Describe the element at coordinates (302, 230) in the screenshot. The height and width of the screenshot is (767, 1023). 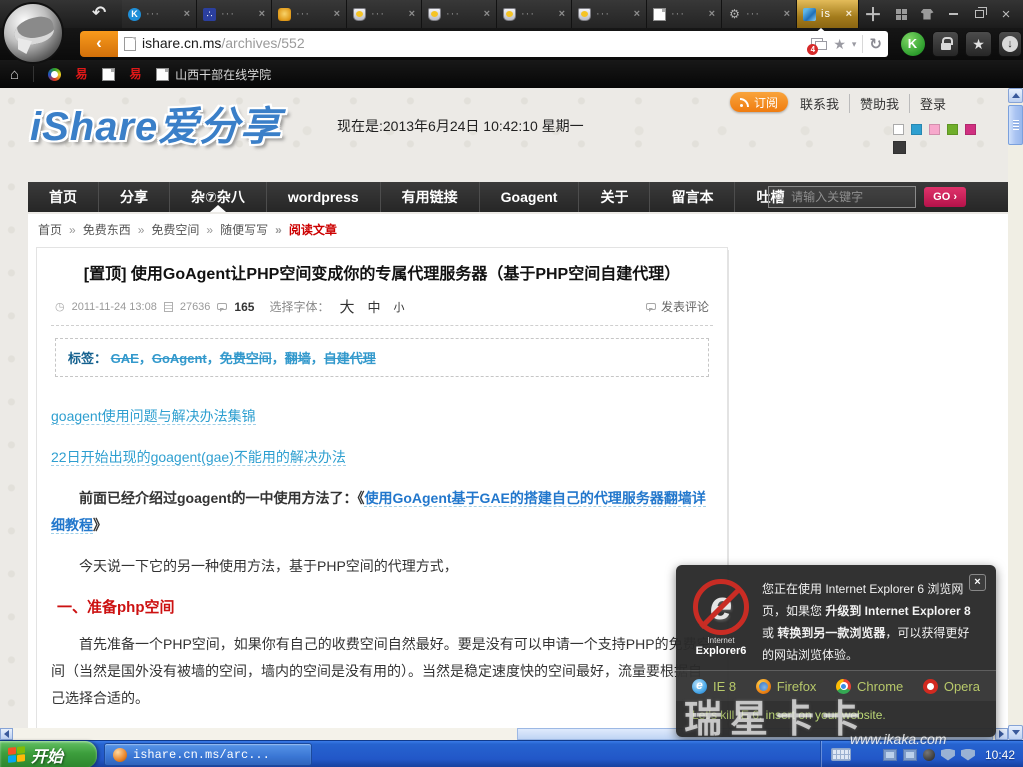
I see `breadcrumb-item: 阅读文章` at that location.